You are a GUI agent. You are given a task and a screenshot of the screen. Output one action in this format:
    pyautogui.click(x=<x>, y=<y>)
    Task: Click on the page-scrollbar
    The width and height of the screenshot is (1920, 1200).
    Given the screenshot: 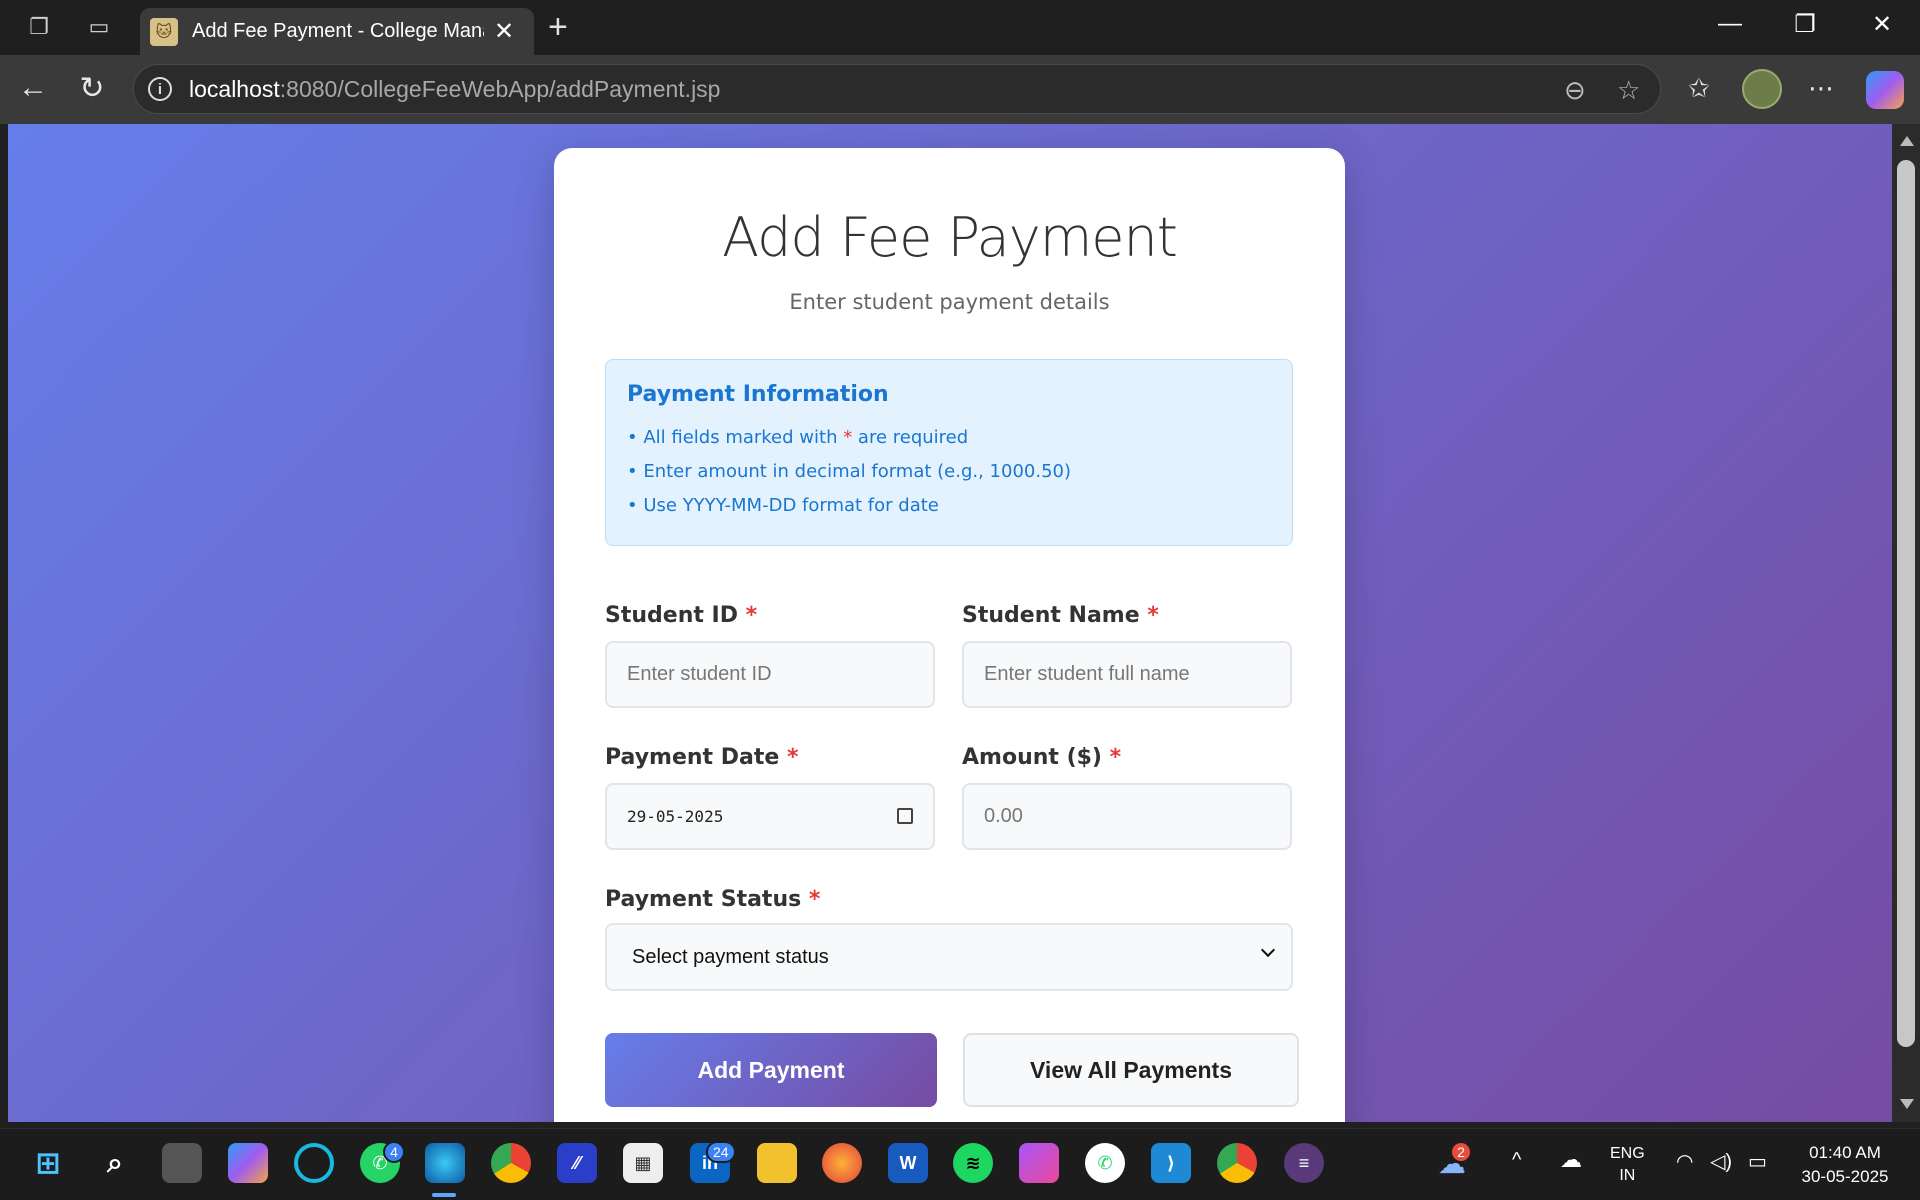 What is the action you would take?
    pyautogui.click(x=1906, y=623)
    